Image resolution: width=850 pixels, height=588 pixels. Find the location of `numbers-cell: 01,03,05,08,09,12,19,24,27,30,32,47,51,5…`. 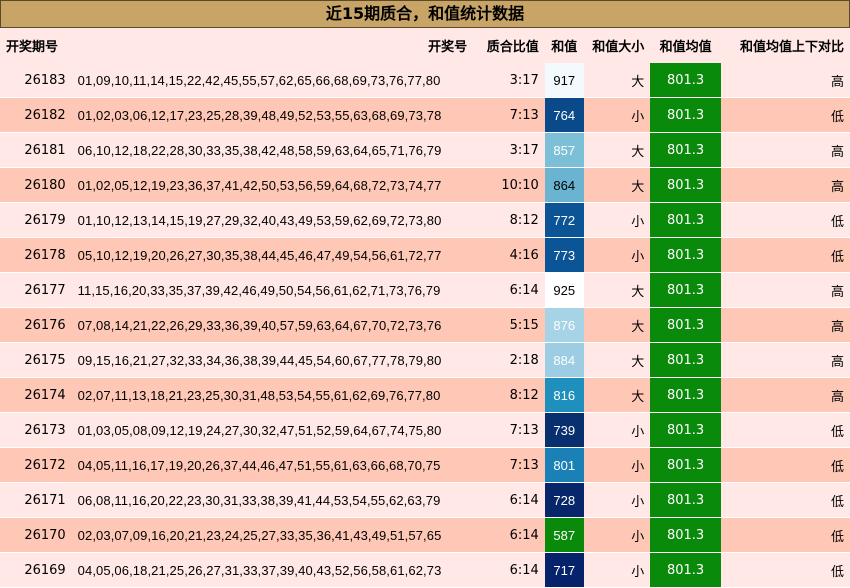

numbers-cell: 01,03,05,08,09,12,19,24,27,30,32,47,51,5… is located at coordinates (272, 430).